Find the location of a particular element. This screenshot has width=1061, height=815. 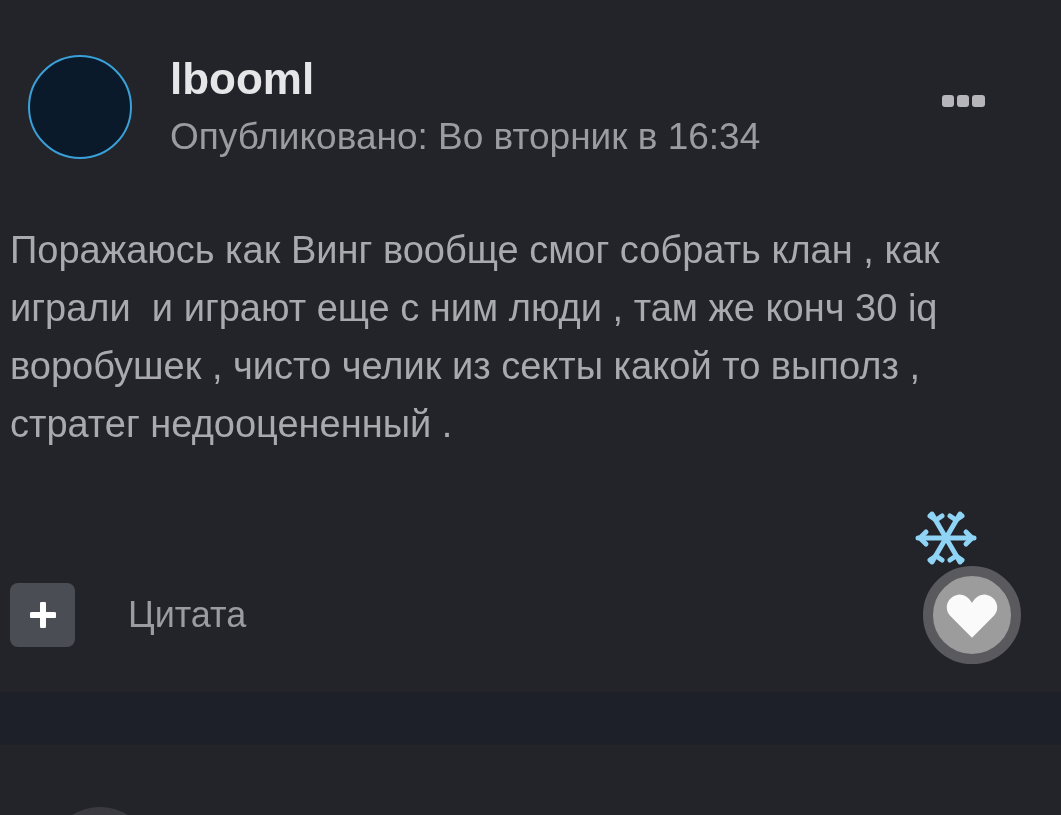

plus-icon is located at coordinates (42, 615).